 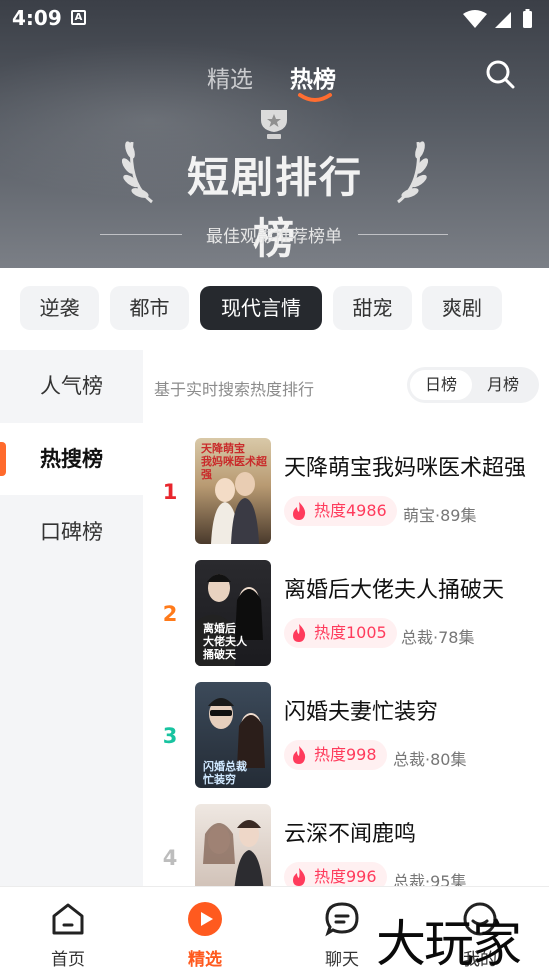 What do you see at coordinates (372, 308) in the screenshot?
I see `genre-chip-tianchong: 甜宠` at bounding box center [372, 308].